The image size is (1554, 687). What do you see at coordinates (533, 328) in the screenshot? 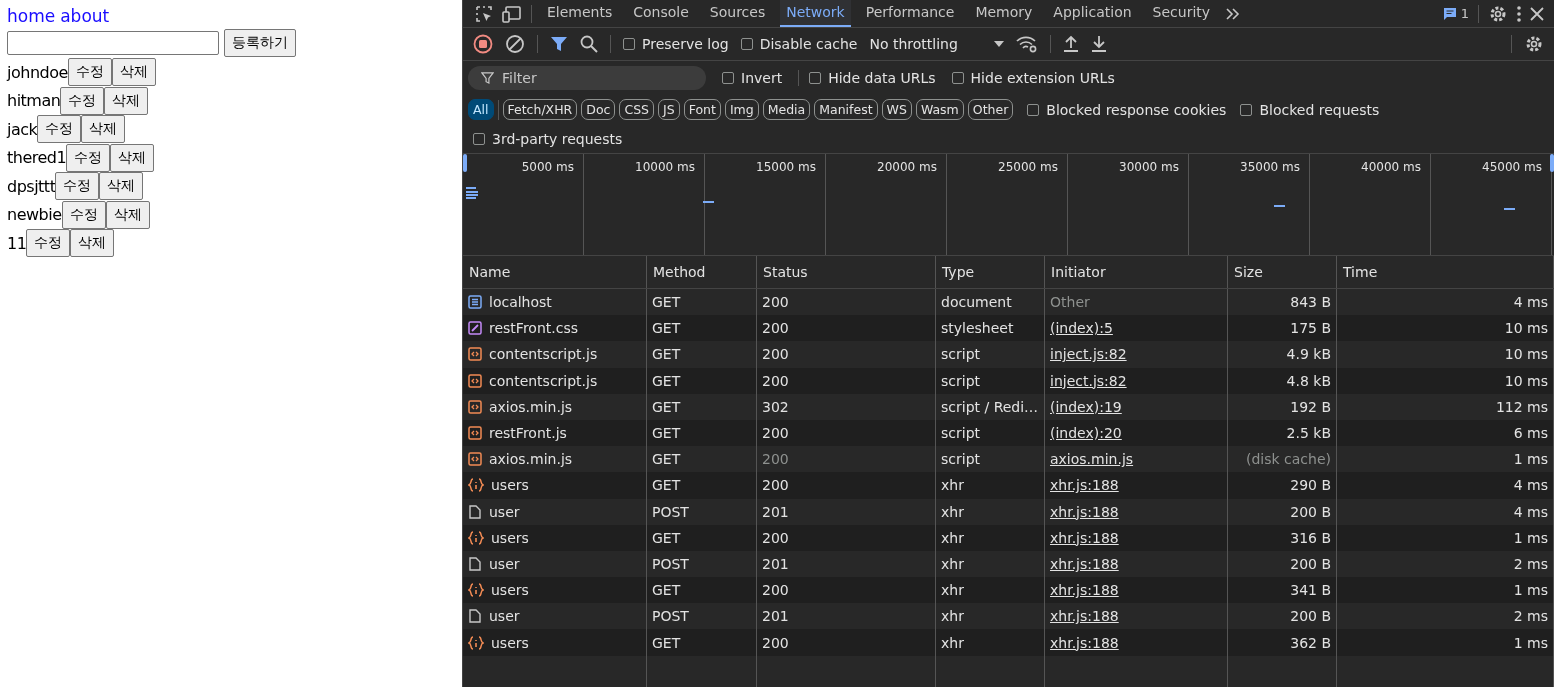
I see `request-name: restFront.css` at bounding box center [533, 328].